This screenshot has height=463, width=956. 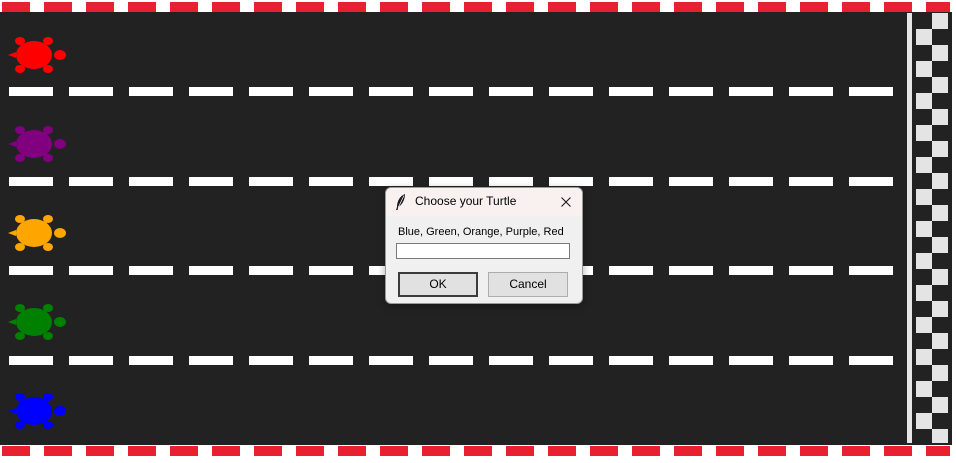 I want to click on close-button, so click(x=566, y=202).